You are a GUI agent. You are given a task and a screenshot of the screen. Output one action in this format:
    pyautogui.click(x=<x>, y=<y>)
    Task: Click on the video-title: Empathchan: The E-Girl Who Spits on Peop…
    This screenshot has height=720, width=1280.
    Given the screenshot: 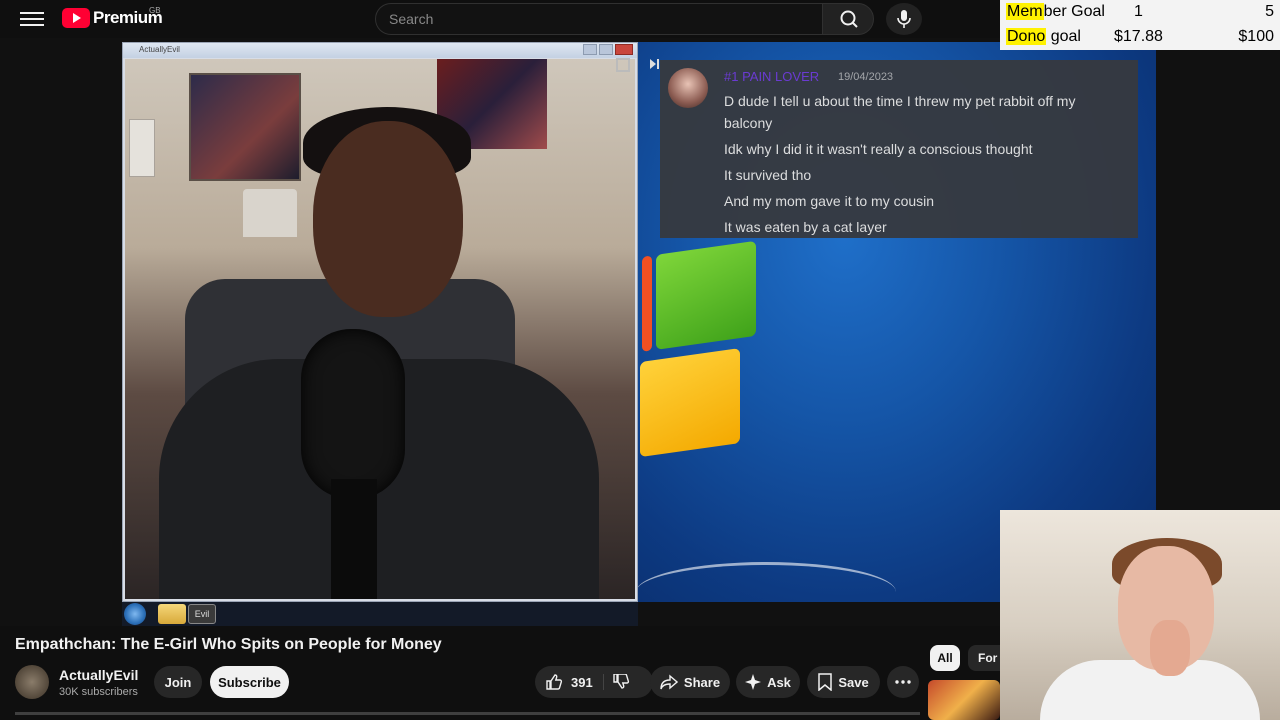 What is the action you would take?
    pyautogui.click(x=228, y=644)
    